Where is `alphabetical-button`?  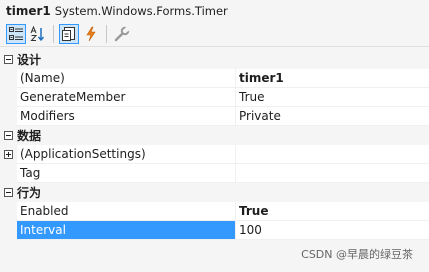
alphabetical-button is located at coordinates (38, 34).